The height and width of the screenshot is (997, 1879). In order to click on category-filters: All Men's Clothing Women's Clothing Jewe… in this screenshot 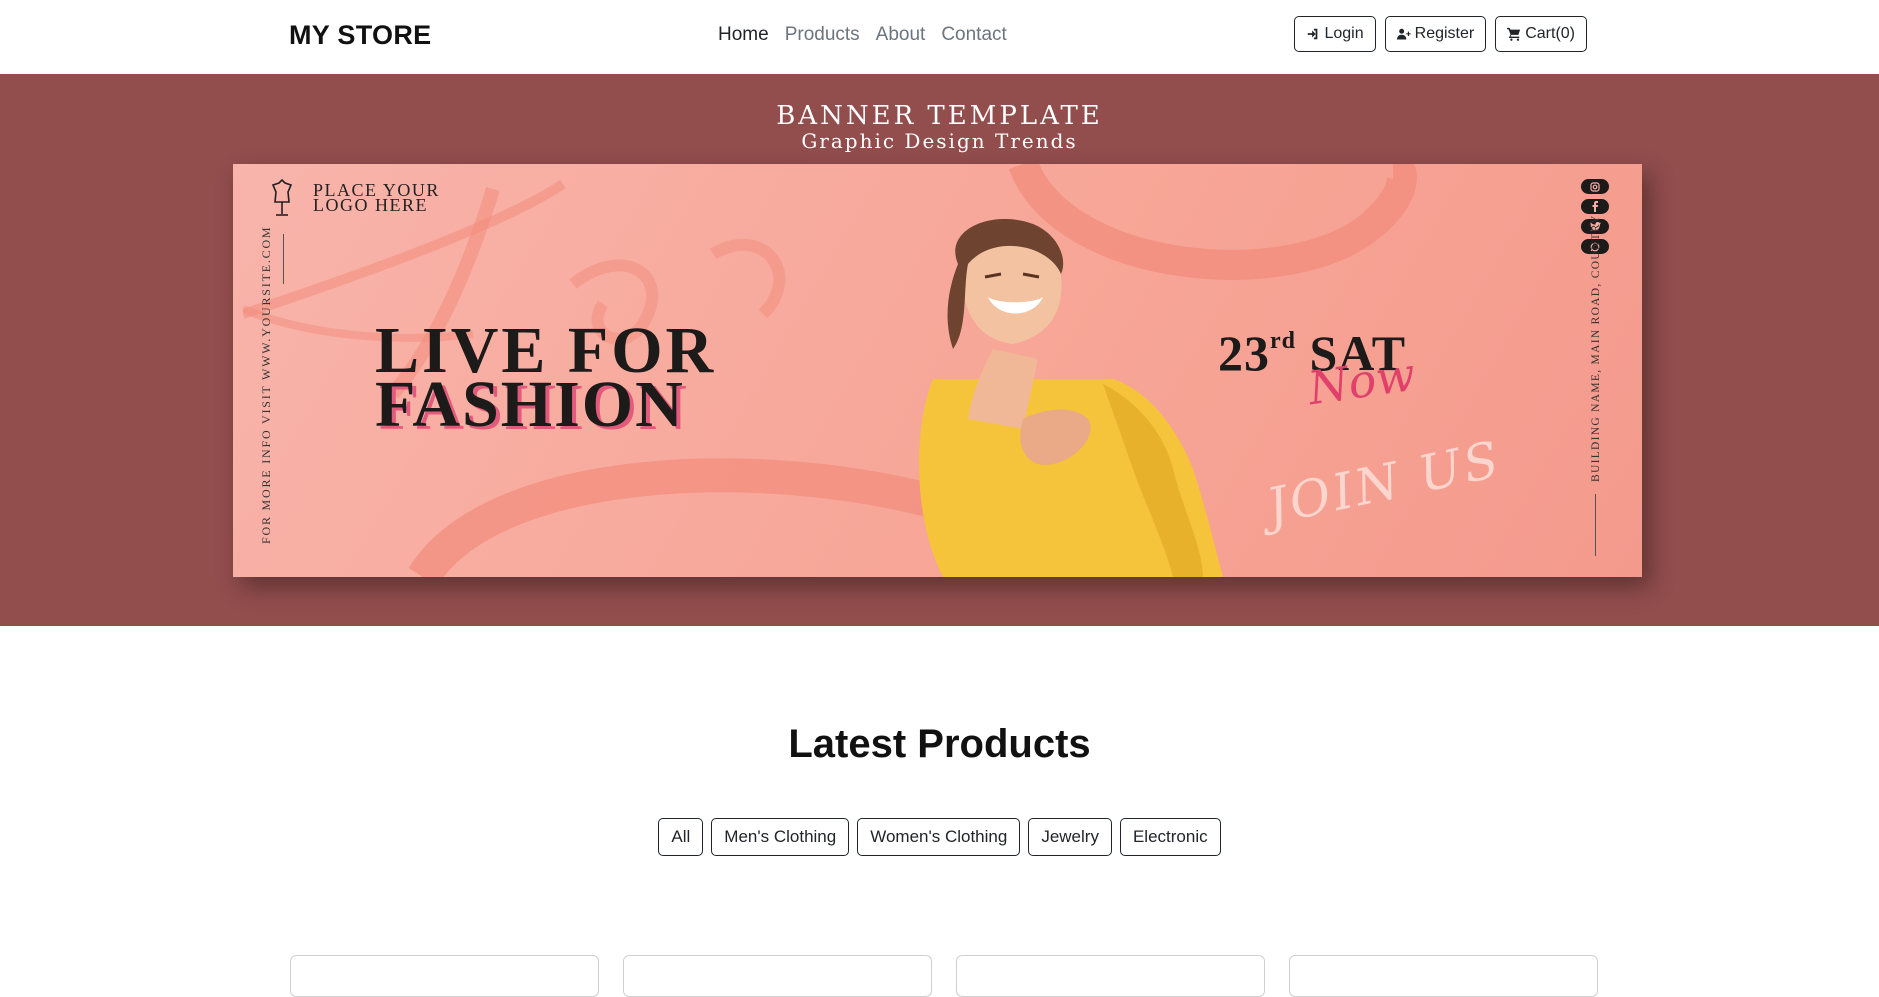, I will do `click(939, 837)`.